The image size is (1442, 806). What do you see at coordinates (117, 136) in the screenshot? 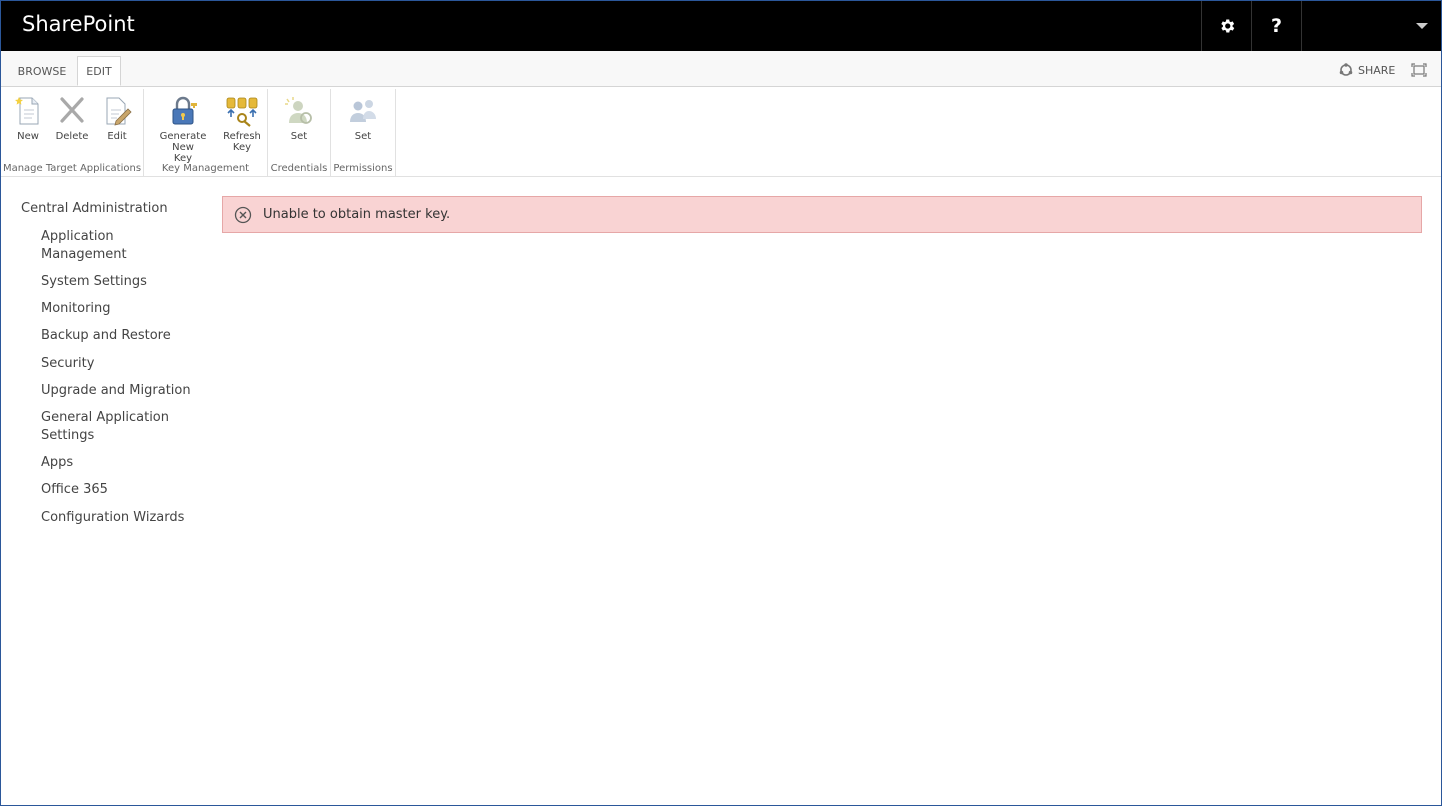
I see `edit-label: Edit` at bounding box center [117, 136].